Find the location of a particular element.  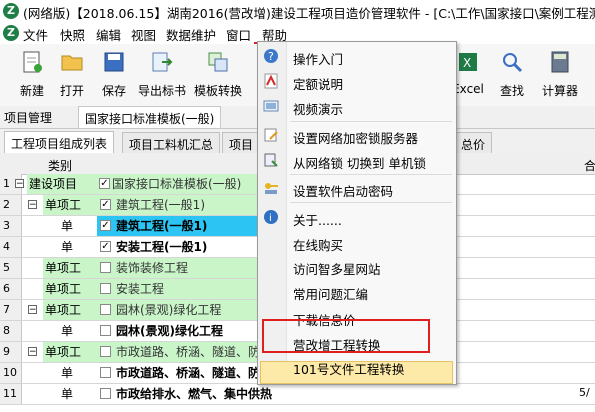

row-type: 建设项目 is located at coordinates (53, 184).